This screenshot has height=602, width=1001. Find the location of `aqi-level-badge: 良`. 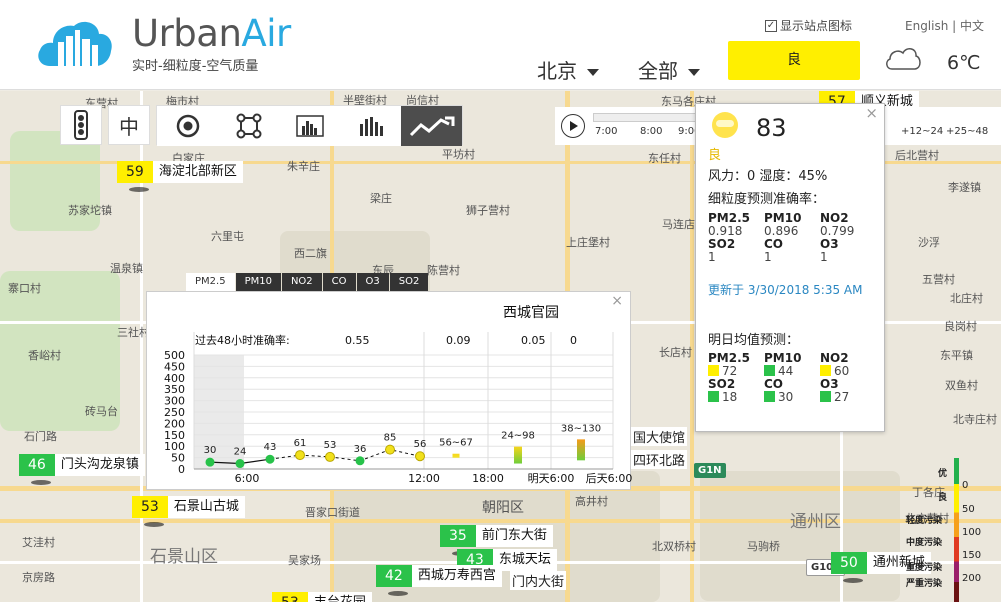

aqi-level-badge: 良 is located at coordinates (794, 60).